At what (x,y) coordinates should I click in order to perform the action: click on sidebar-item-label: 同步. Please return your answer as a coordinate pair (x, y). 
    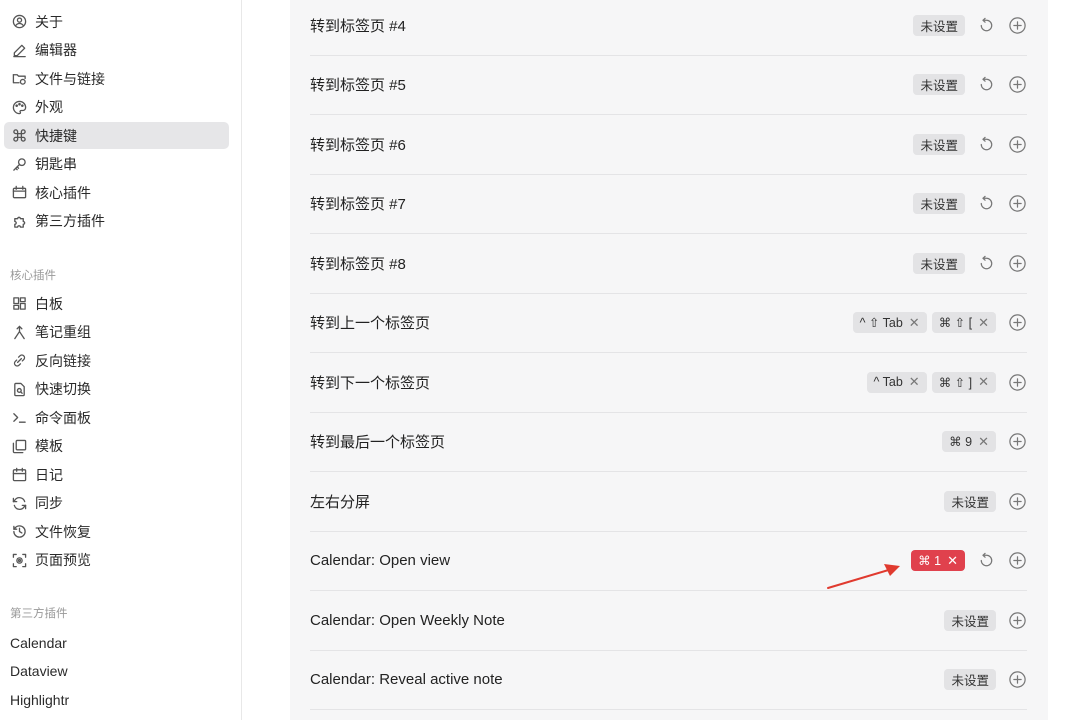
    Looking at the image, I should click on (49, 503).